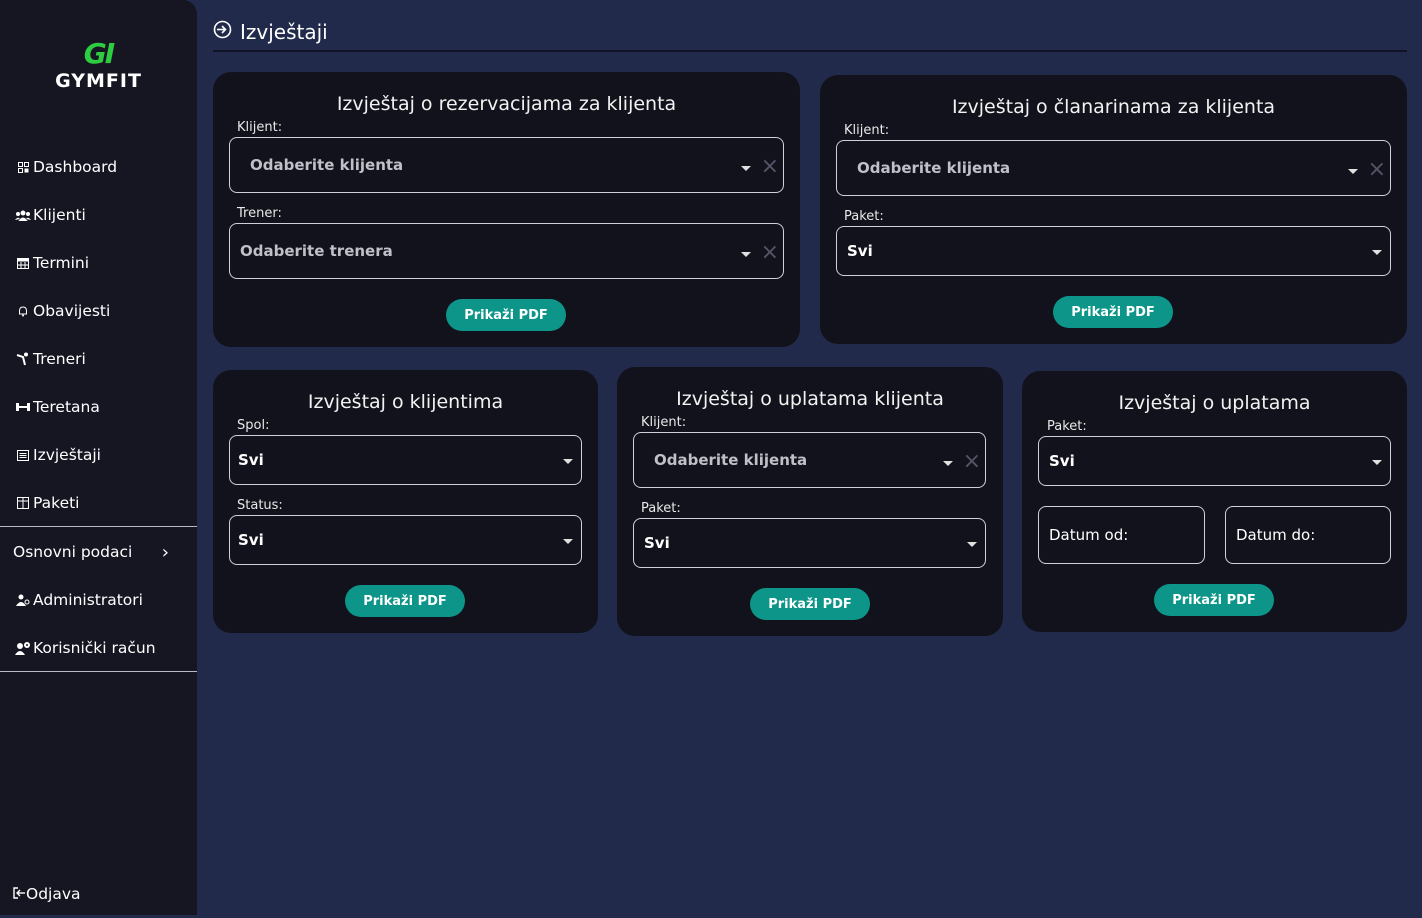  What do you see at coordinates (23, 600) in the screenshot?
I see `admin-icon` at bounding box center [23, 600].